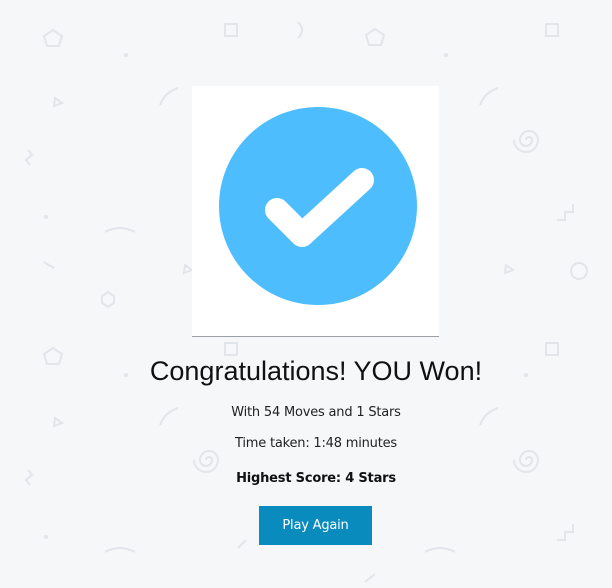 The image size is (612, 588). What do you see at coordinates (316, 443) in the screenshot?
I see `time-taken: Time taken: 1:48 minutes` at bounding box center [316, 443].